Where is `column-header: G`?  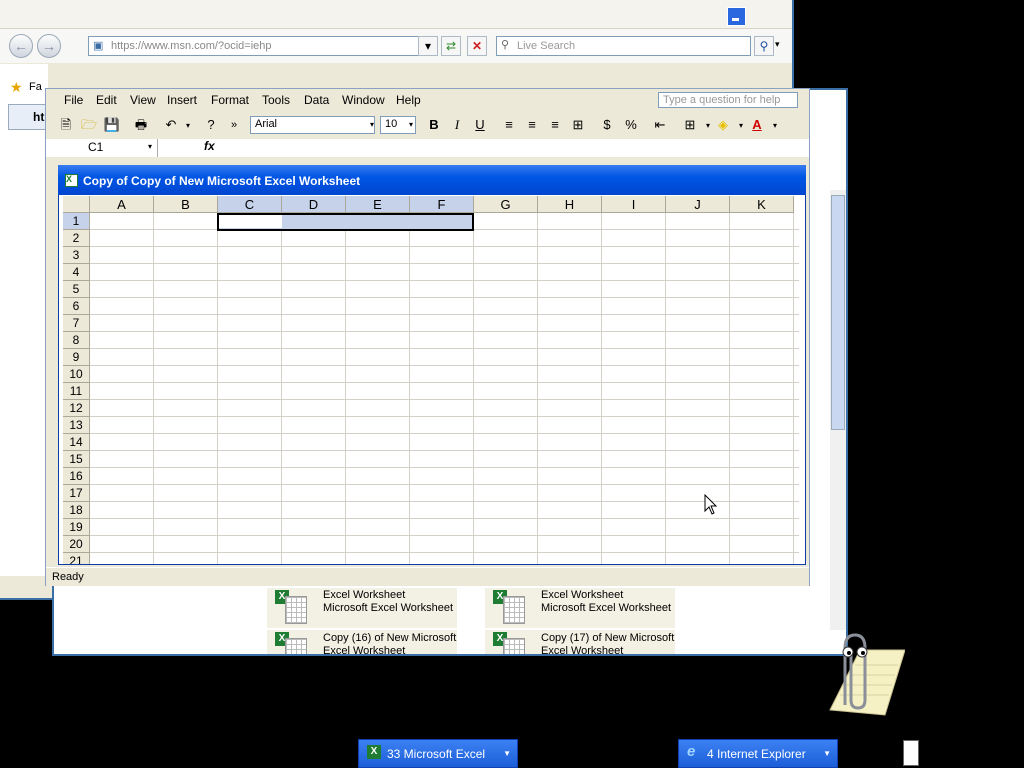
column-header: G is located at coordinates (506, 204).